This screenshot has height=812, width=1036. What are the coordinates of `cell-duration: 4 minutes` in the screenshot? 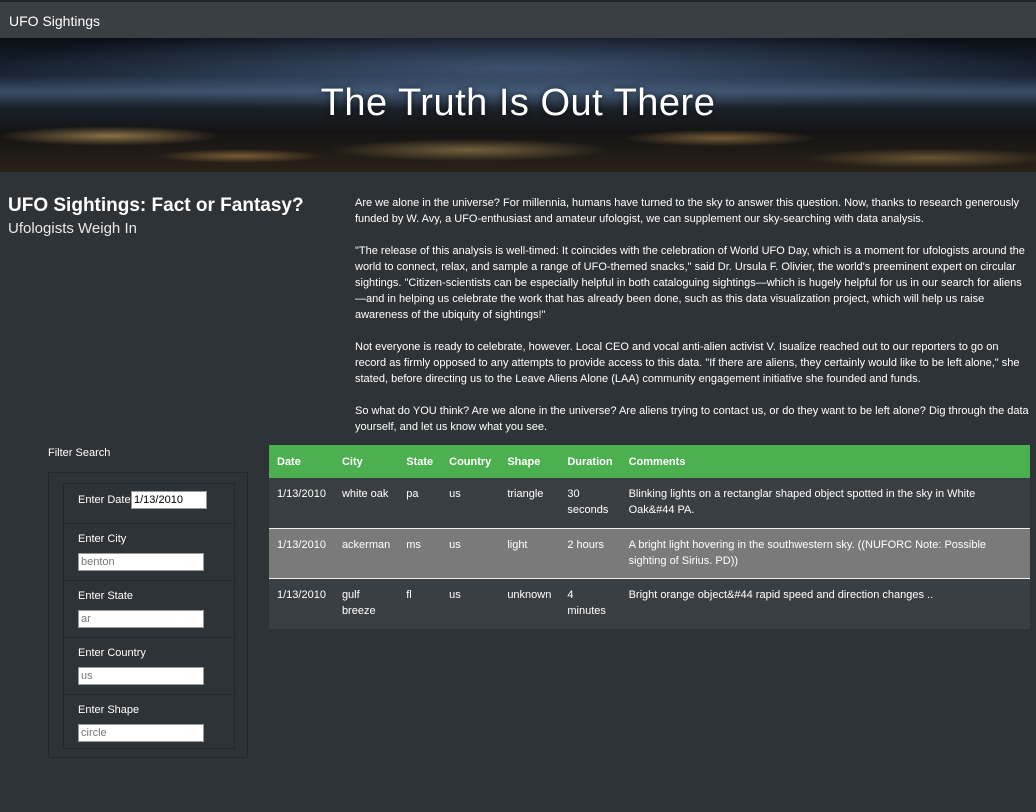 It's located at (590, 603).